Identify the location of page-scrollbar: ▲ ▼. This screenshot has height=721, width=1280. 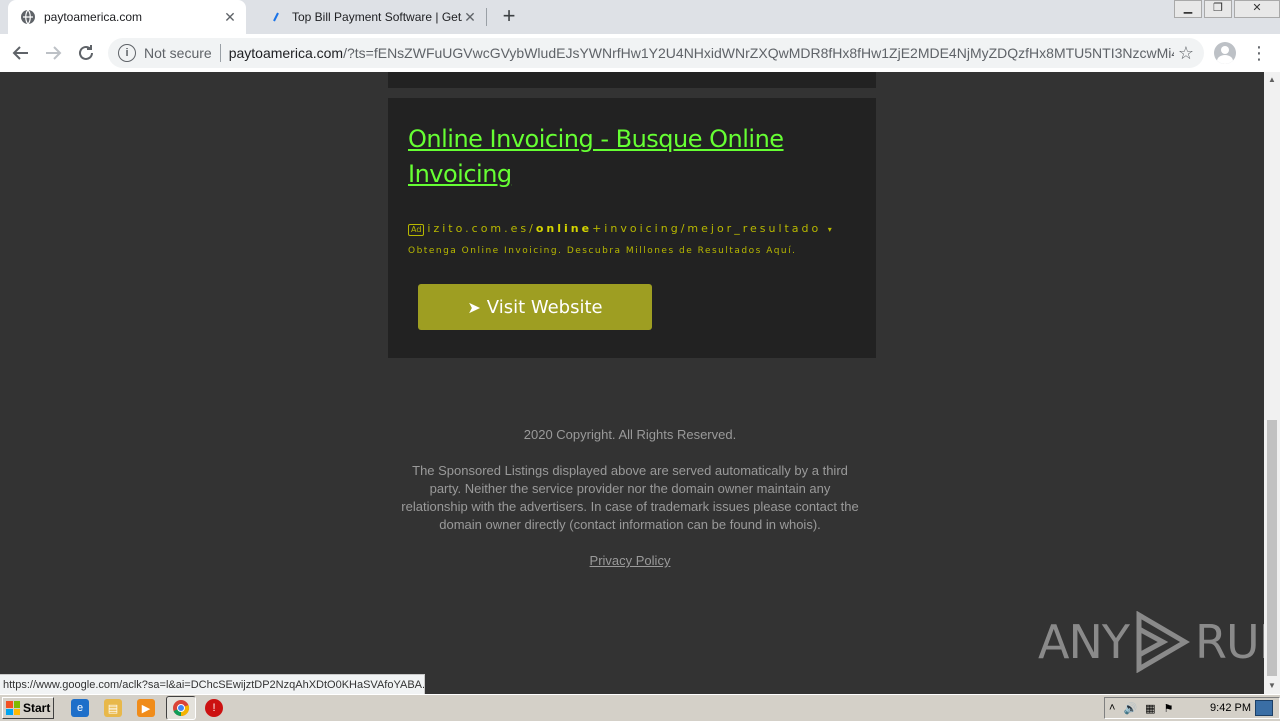
(1272, 383).